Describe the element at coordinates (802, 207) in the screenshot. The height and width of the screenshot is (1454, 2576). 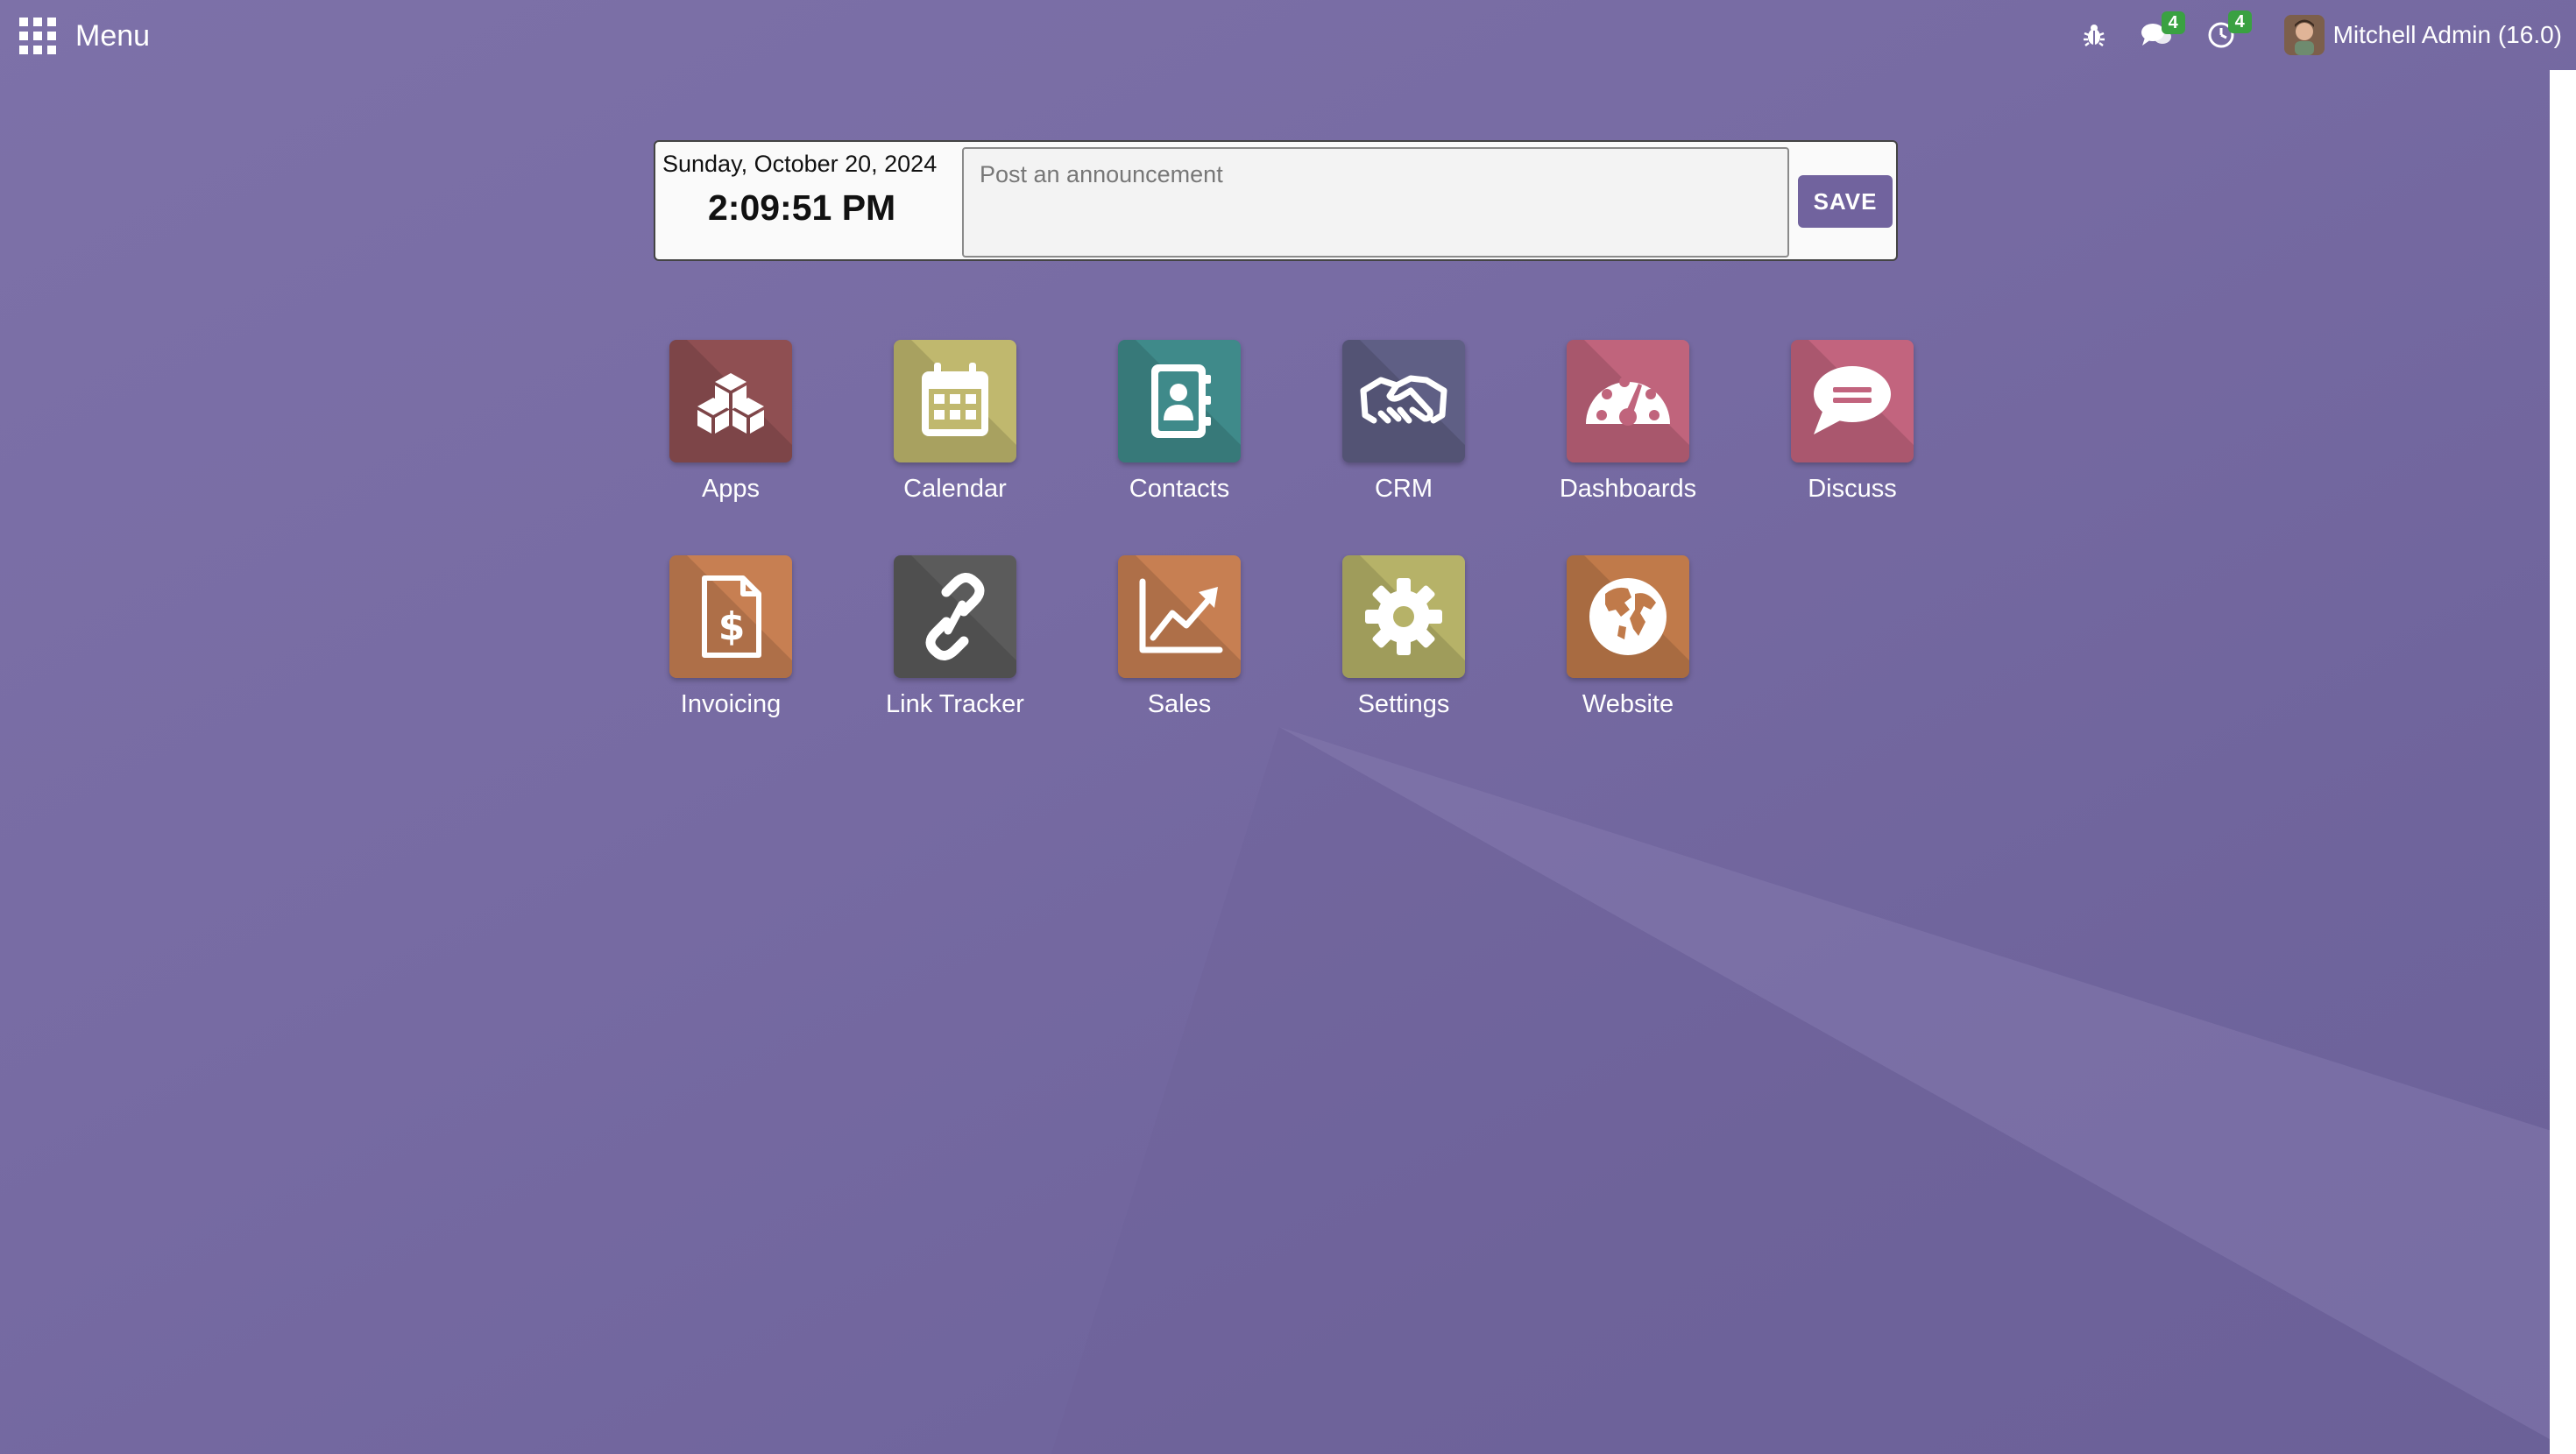
I see `current-time: 2:09:51 PM` at that location.